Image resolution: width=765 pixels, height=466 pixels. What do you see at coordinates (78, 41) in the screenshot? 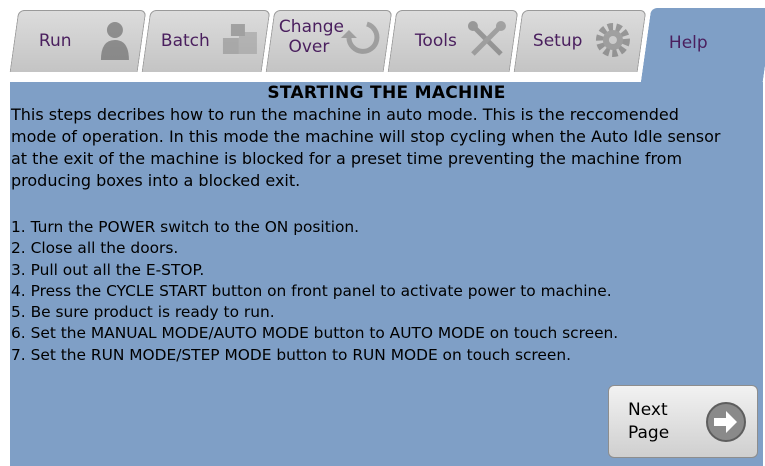
I see `tab-run: Run` at bounding box center [78, 41].